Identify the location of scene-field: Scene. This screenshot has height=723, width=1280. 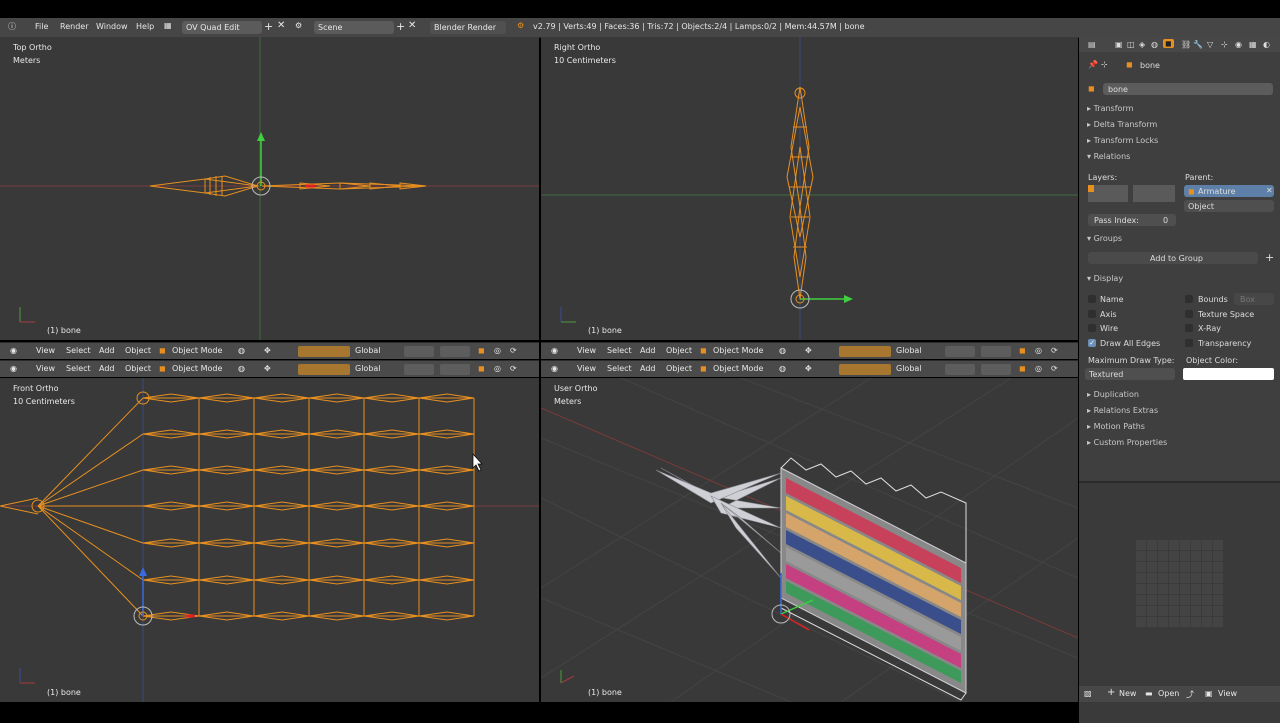
(354, 27).